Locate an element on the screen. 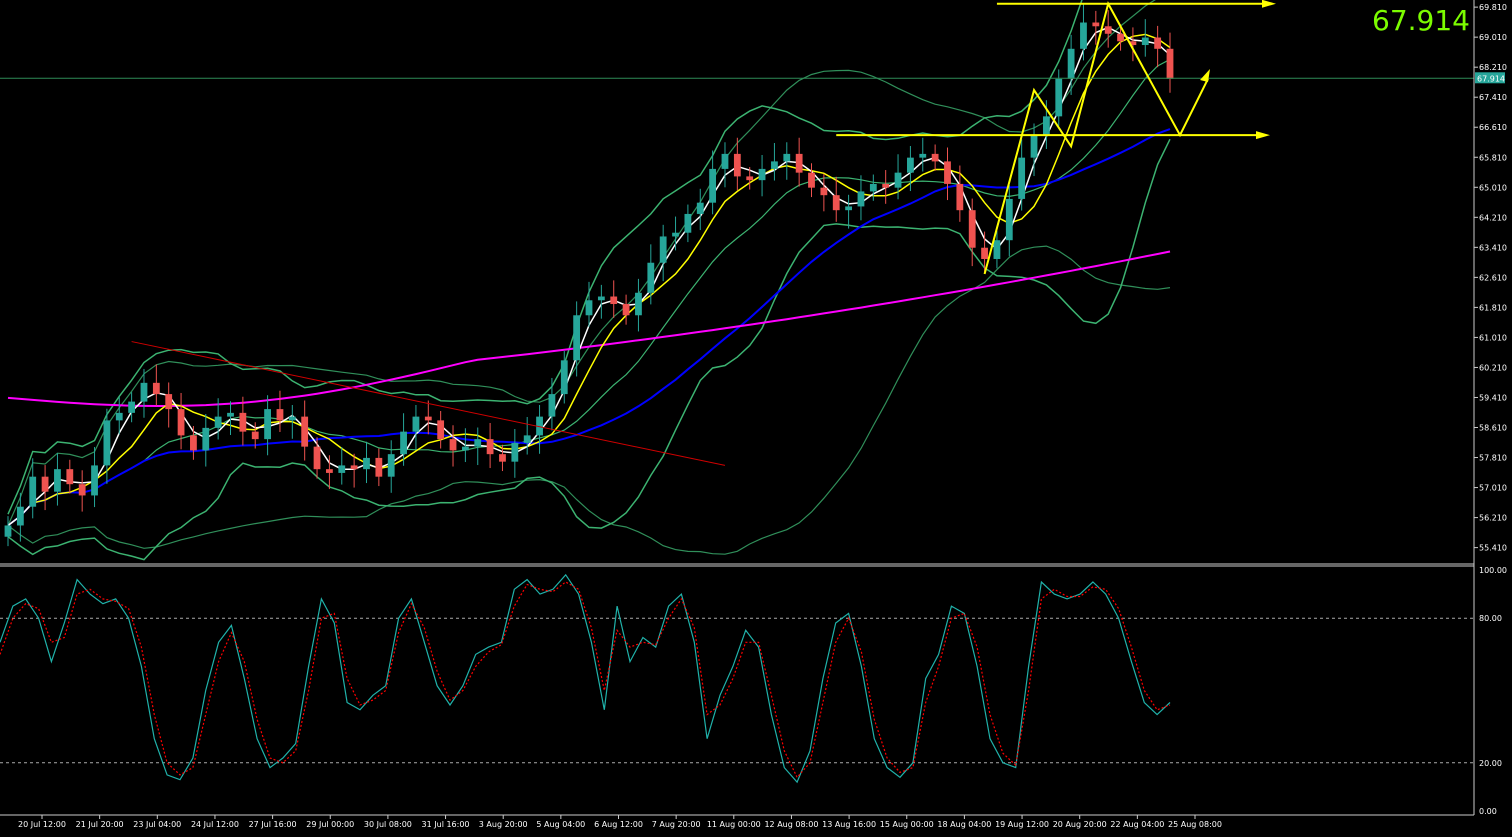  time-tick-label: 13 Aug 16:00 is located at coordinates (849, 824).